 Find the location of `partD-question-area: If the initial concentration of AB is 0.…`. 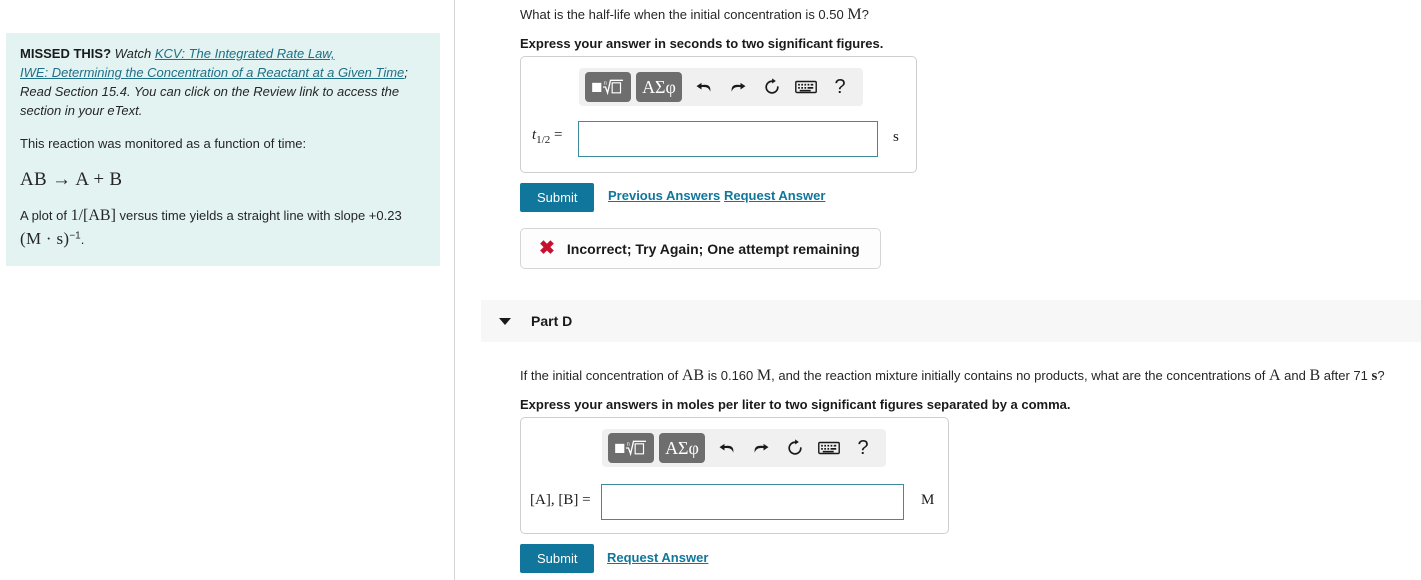

partD-question-area: If the initial concentration of AB is 0.… is located at coordinates (970, 388).